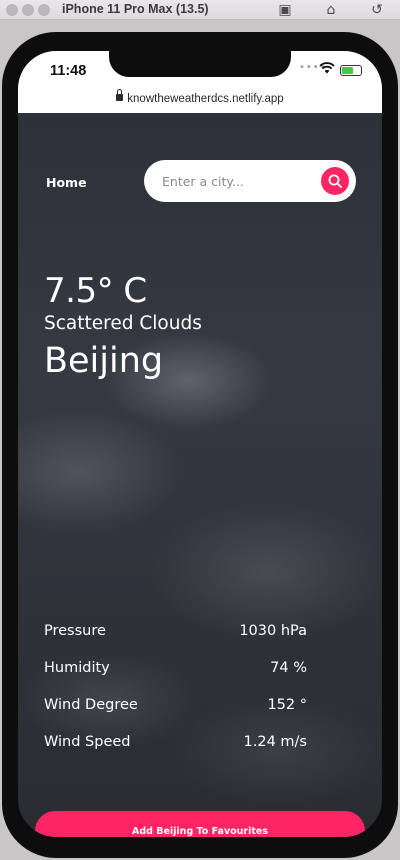 The image size is (400, 860). What do you see at coordinates (287, 705) in the screenshot?
I see `stat-value: 152 °` at bounding box center [287, 705].